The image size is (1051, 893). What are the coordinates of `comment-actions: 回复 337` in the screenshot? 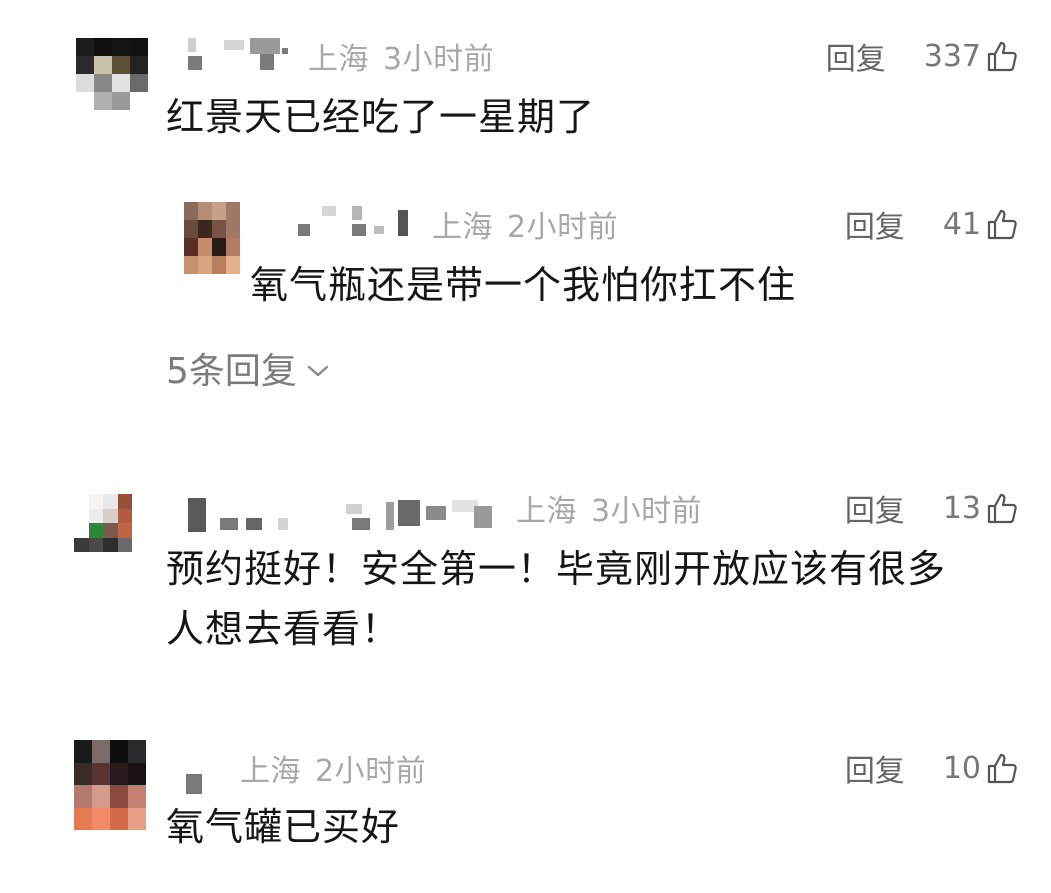 It's located at (921, 56).